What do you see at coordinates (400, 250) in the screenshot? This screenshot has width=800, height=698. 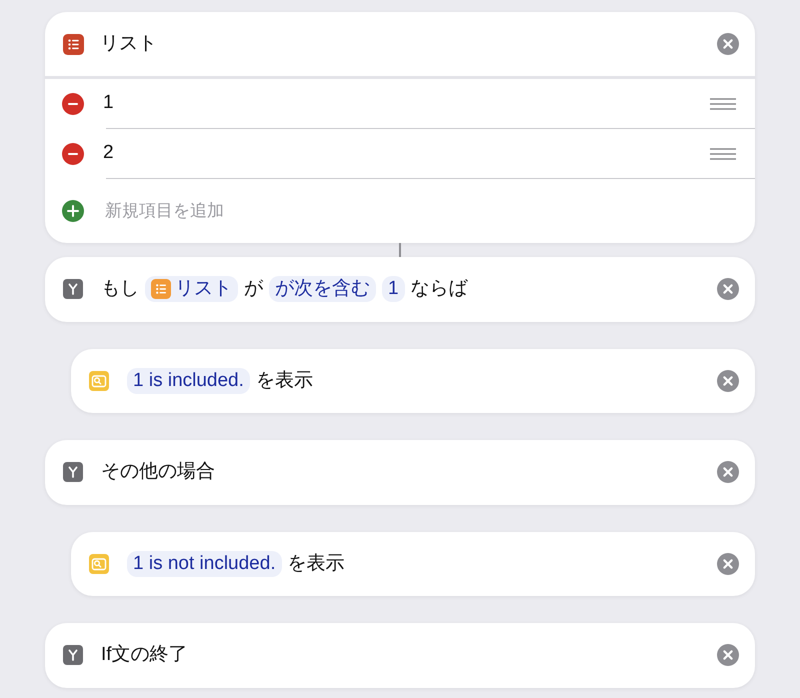 I see `connector-line` at bounding box center [400, 250].